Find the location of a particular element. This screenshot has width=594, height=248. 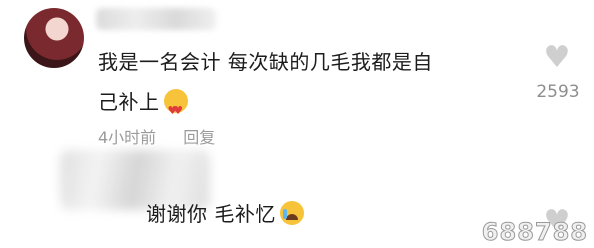

like-count: 2593 is located at coordinates (558, 92).